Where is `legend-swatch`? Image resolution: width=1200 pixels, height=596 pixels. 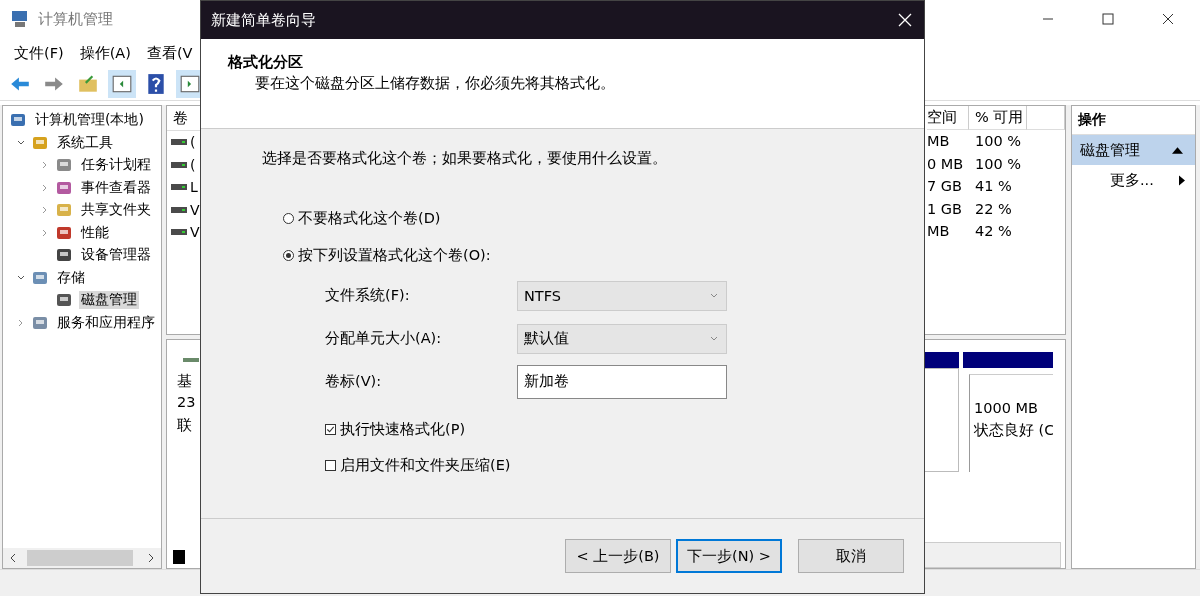
legend-swatch is located at coordinates (179, 557).